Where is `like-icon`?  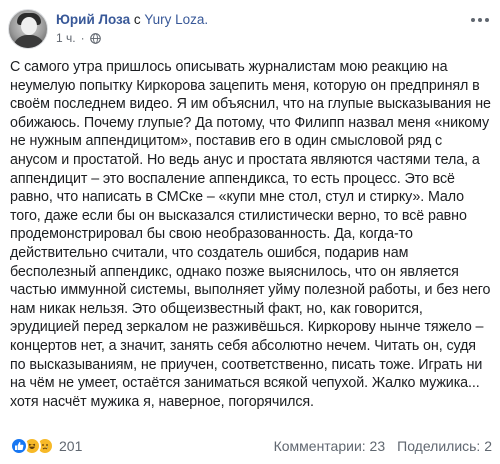 like-icon is located at coordinates (19, 446).